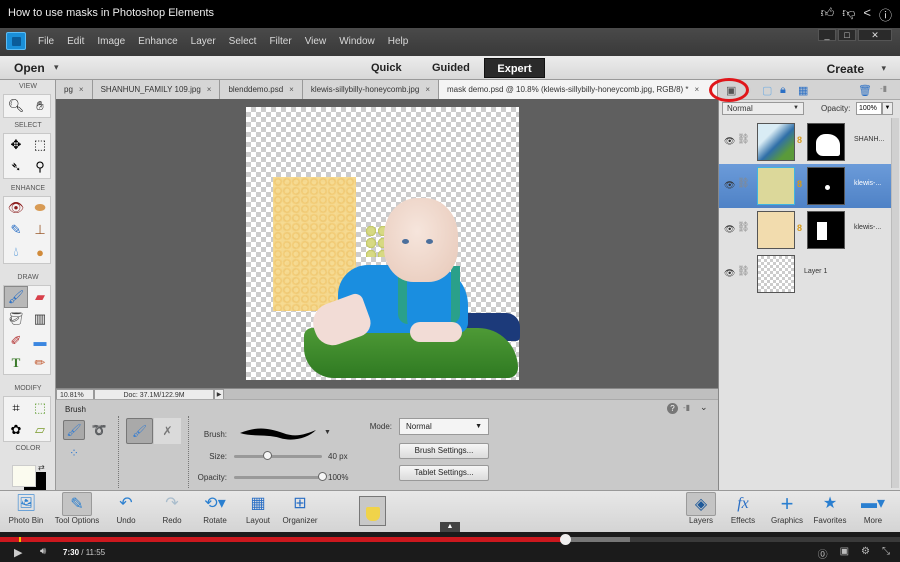  Describe the element at coordinates (886, 553) in the screenshot. I see `fullscreen-exit-icon: ⤡` at that location.